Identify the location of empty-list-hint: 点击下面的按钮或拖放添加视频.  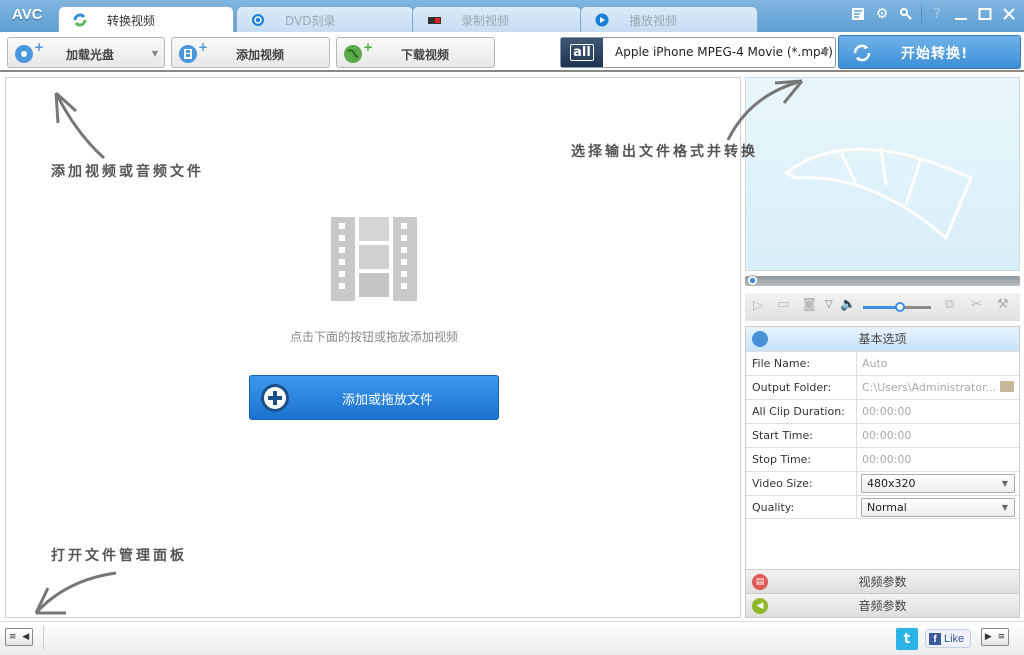
(373, 337).